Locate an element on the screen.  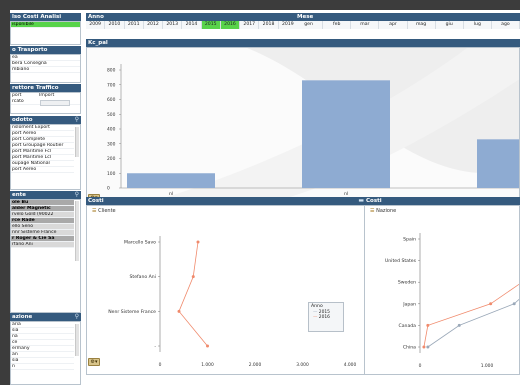
y-tick-label: 500 is located at coordinates (111, 115).